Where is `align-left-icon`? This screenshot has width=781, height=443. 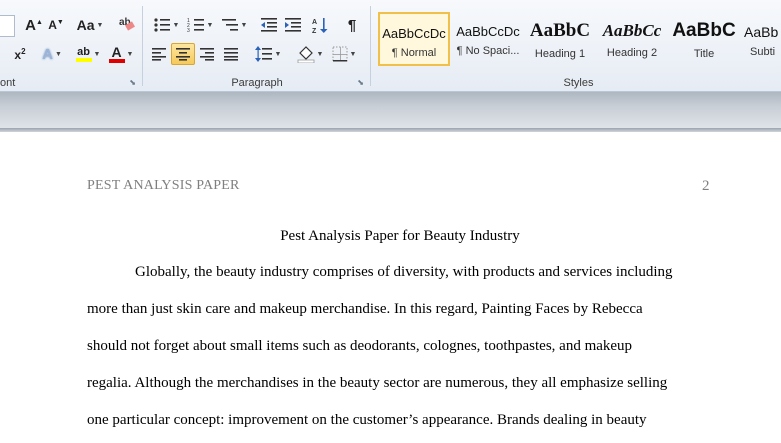 align-left-icon is located at coordinates (159, 54).